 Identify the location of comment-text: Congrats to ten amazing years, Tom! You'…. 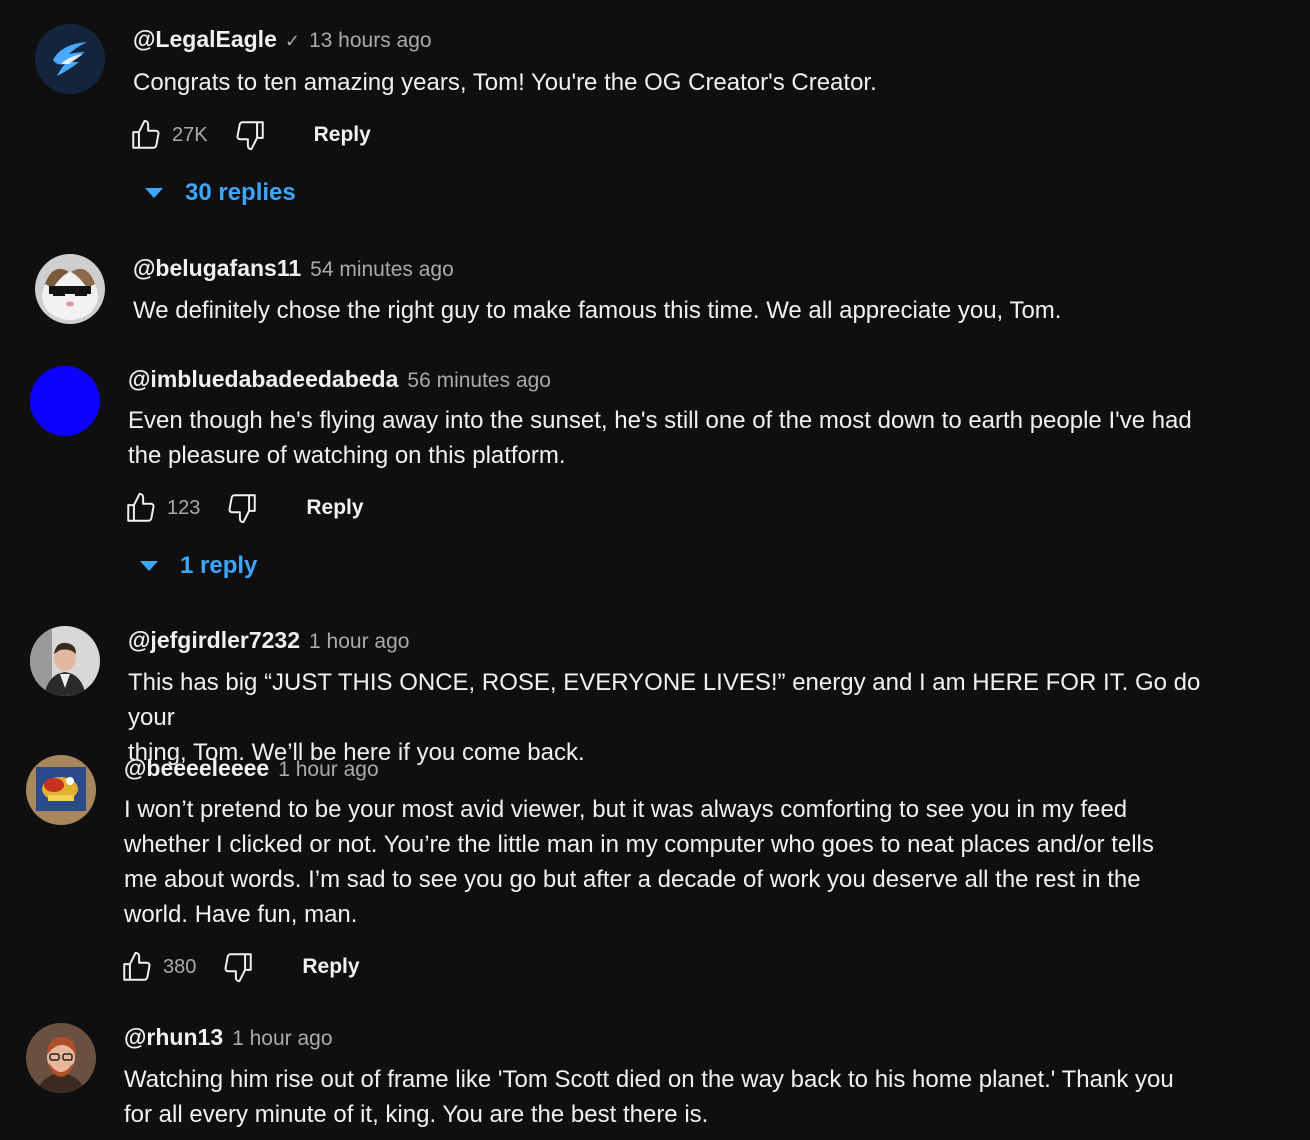
(678, 82).